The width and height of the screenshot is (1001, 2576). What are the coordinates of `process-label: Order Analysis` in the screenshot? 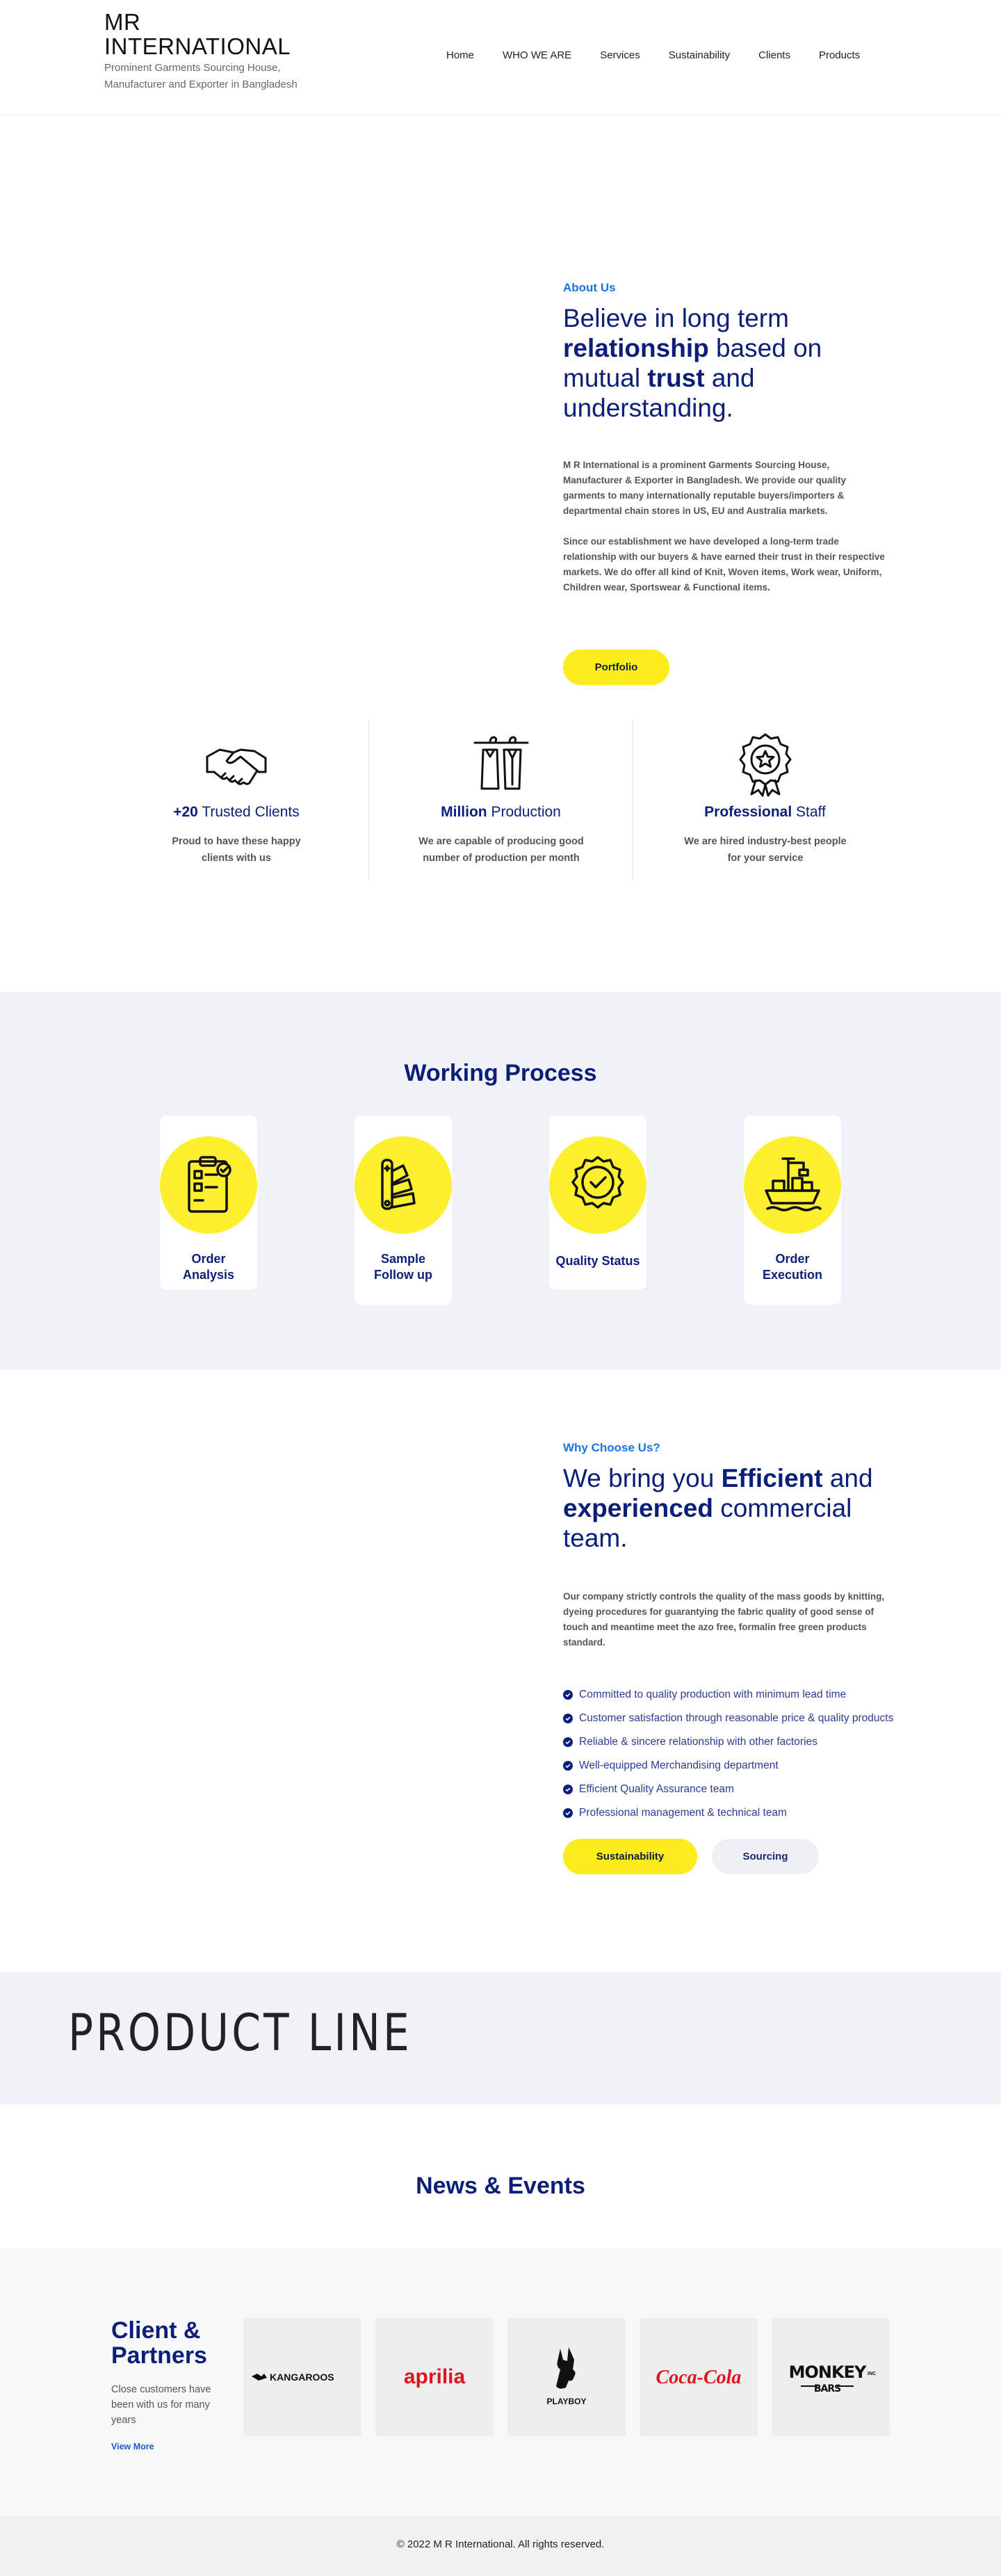 It's located at (208, 1267).